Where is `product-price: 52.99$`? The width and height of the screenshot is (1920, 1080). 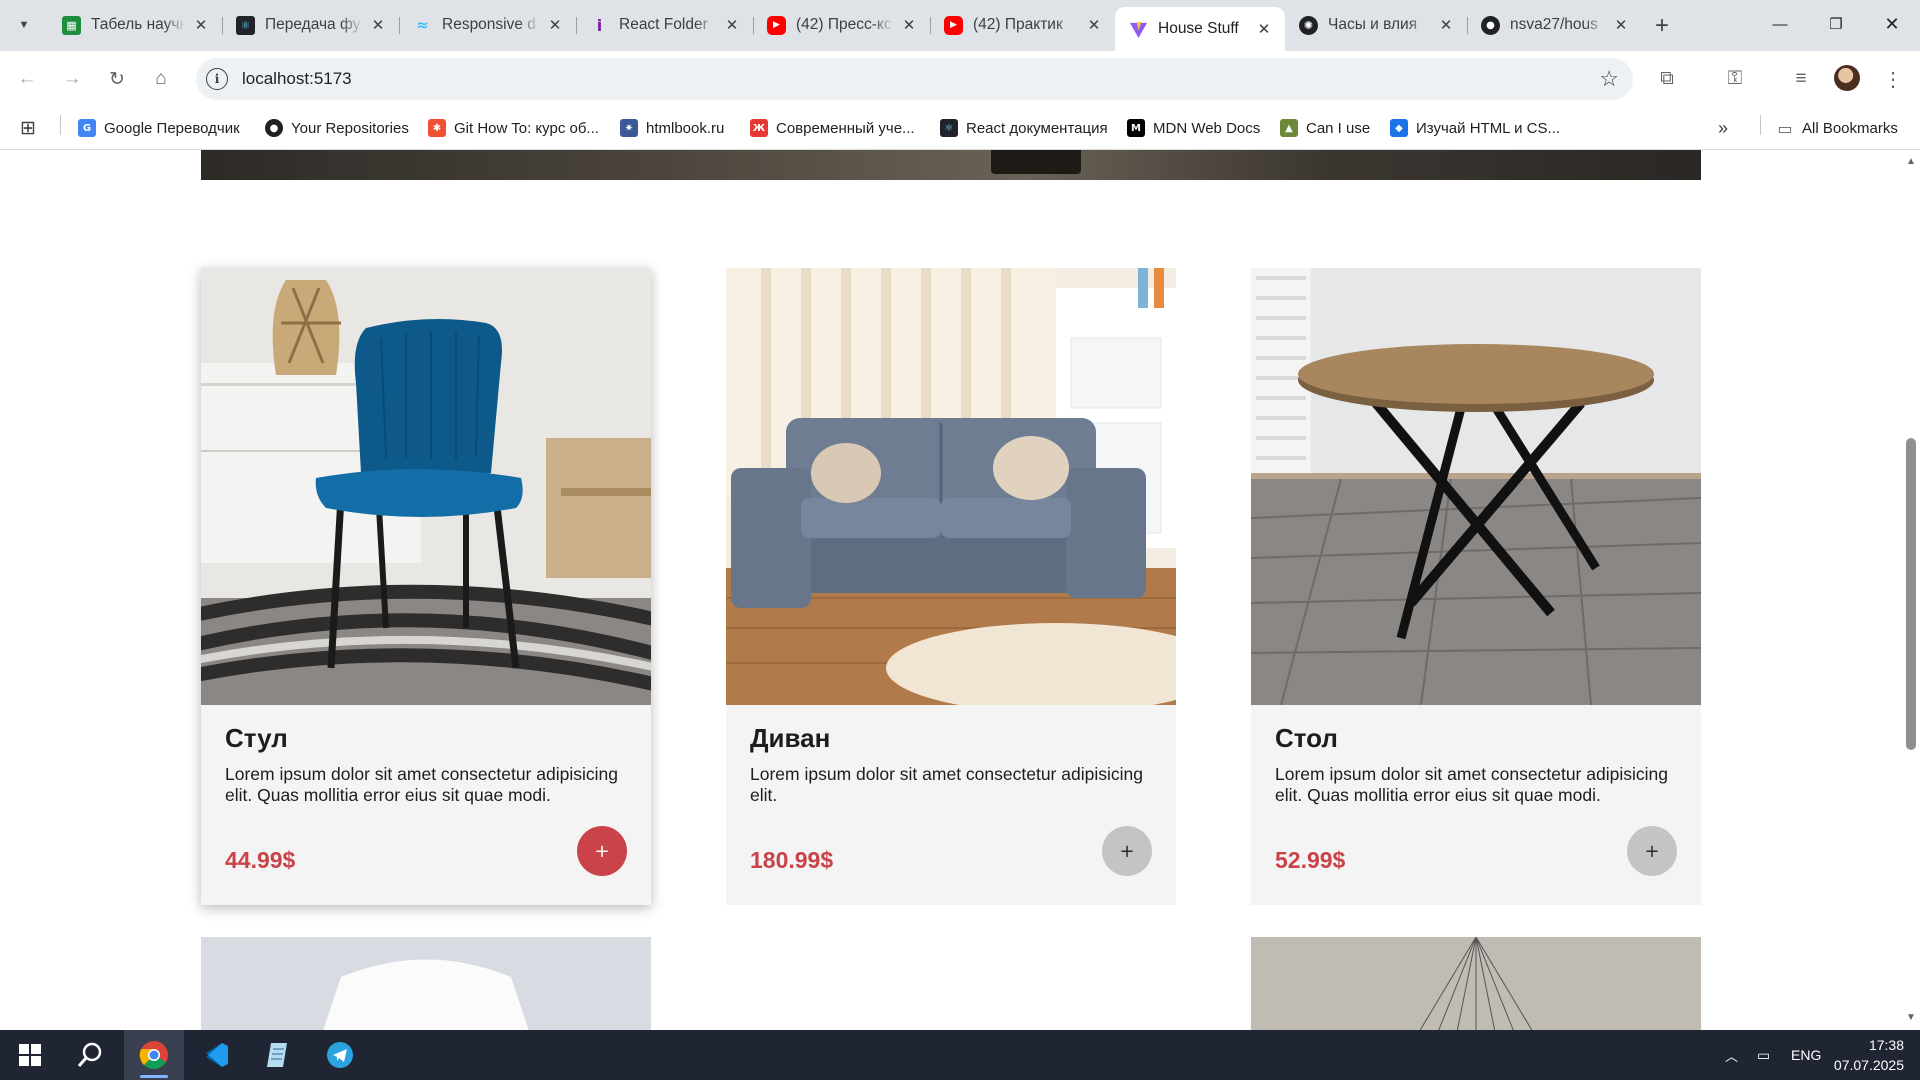 product-price: 52.99$ is located at coordinates (1310, 860).